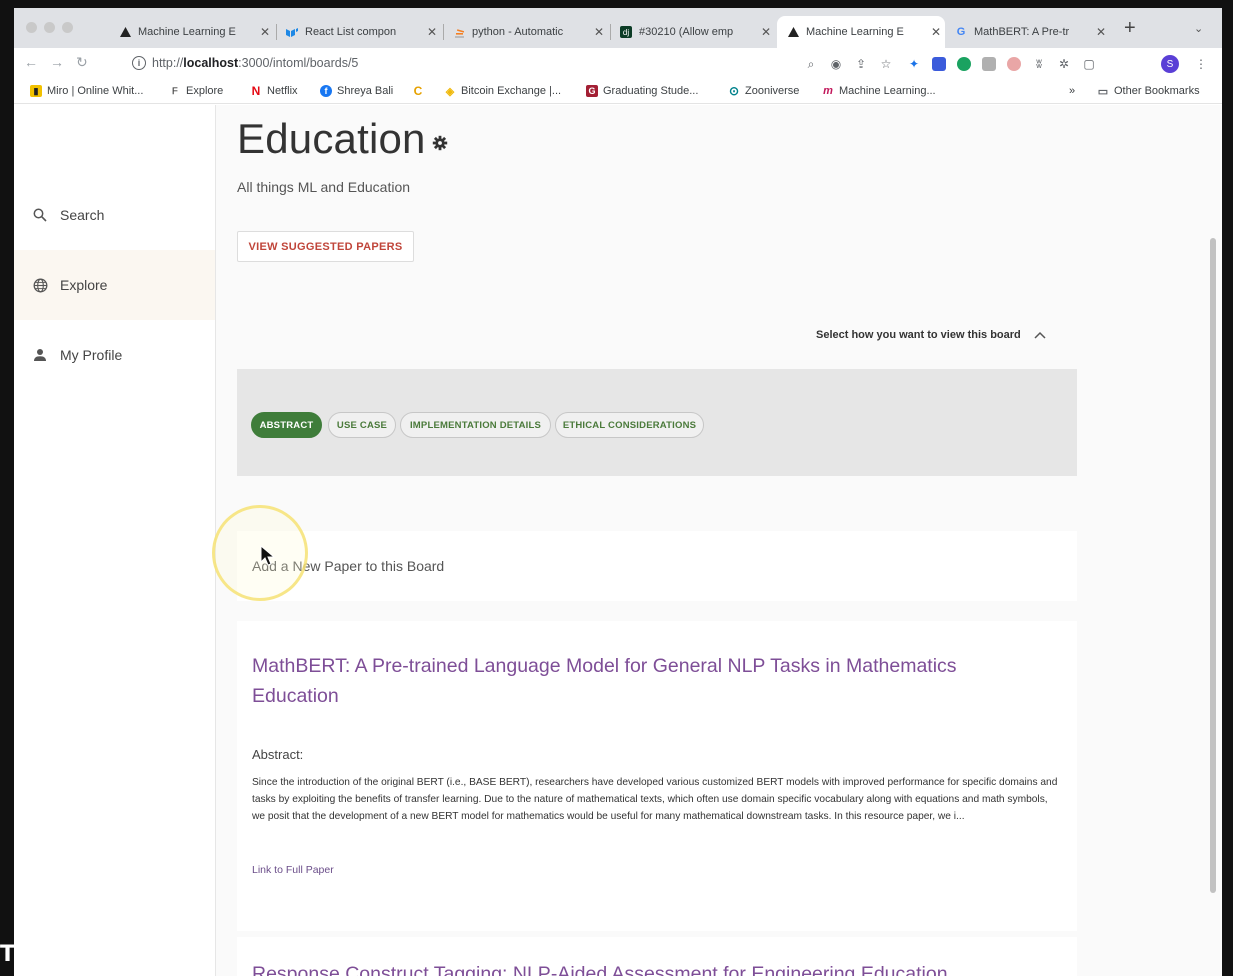 The height and width of the screenshot is (976, 1233). What do you see at coordinates (293, 870) in the screenshot?
I see `full-paper-link: Link to Full Paper` at bounding box center [293, 870].